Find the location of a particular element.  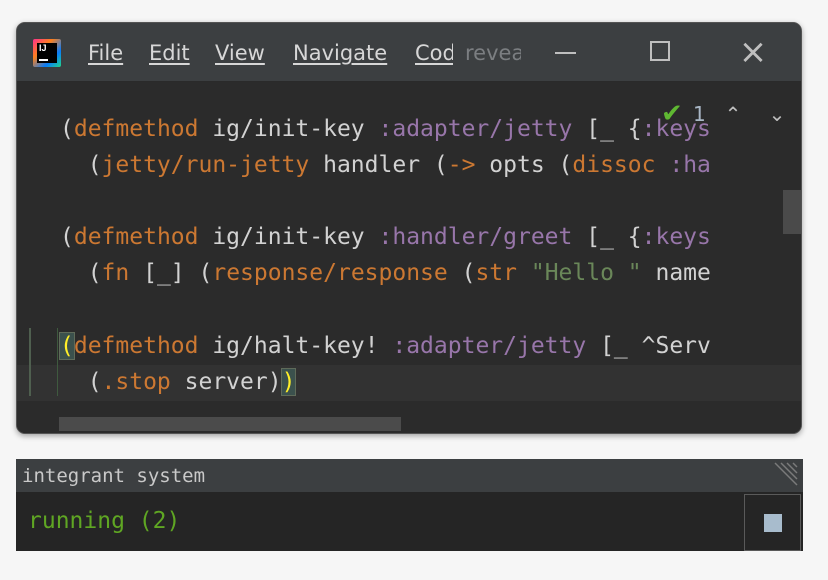

inspection-widget: ✔ 1 ⌃ ⌄ is located at coordinates (731, 114).